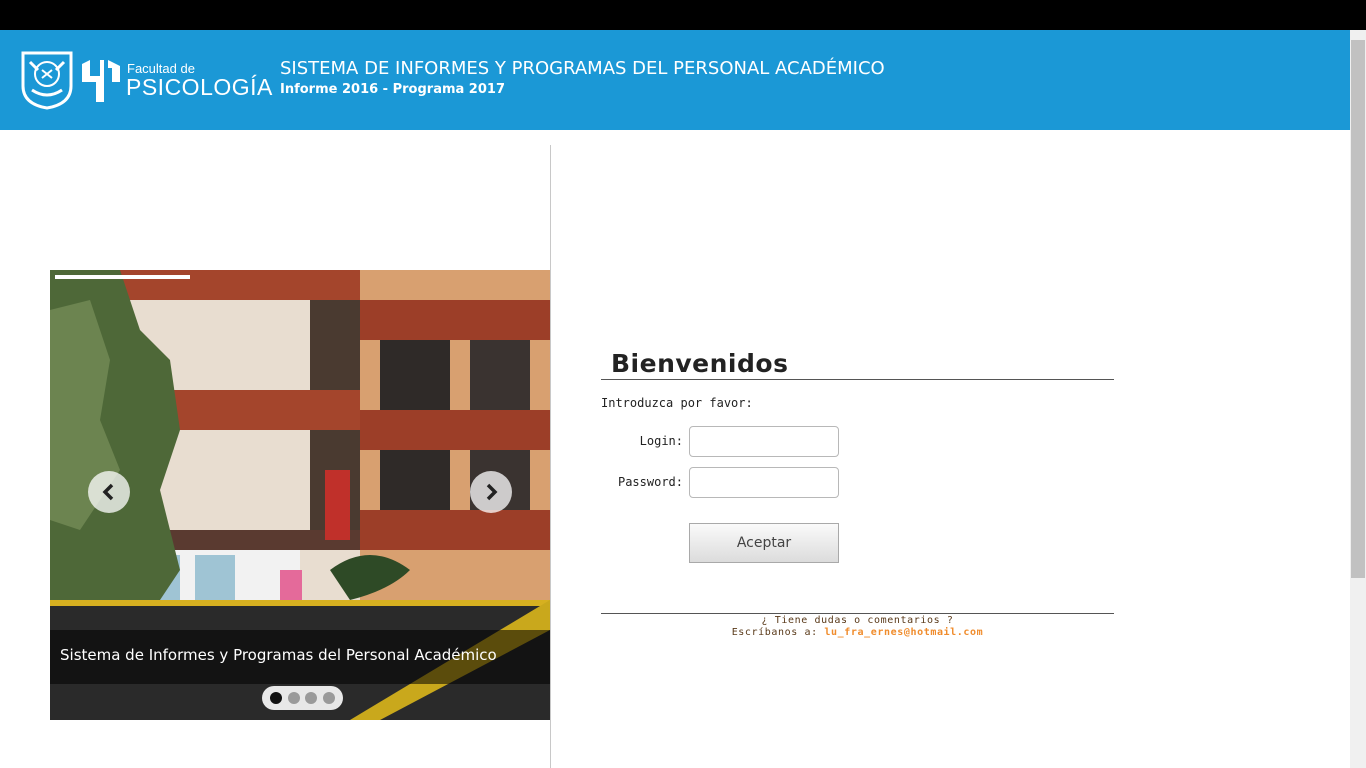 The width and height of the screenshot is (1366, 768). I want to click on contact-prefix: Escríbanos a:, so click(774, 632).